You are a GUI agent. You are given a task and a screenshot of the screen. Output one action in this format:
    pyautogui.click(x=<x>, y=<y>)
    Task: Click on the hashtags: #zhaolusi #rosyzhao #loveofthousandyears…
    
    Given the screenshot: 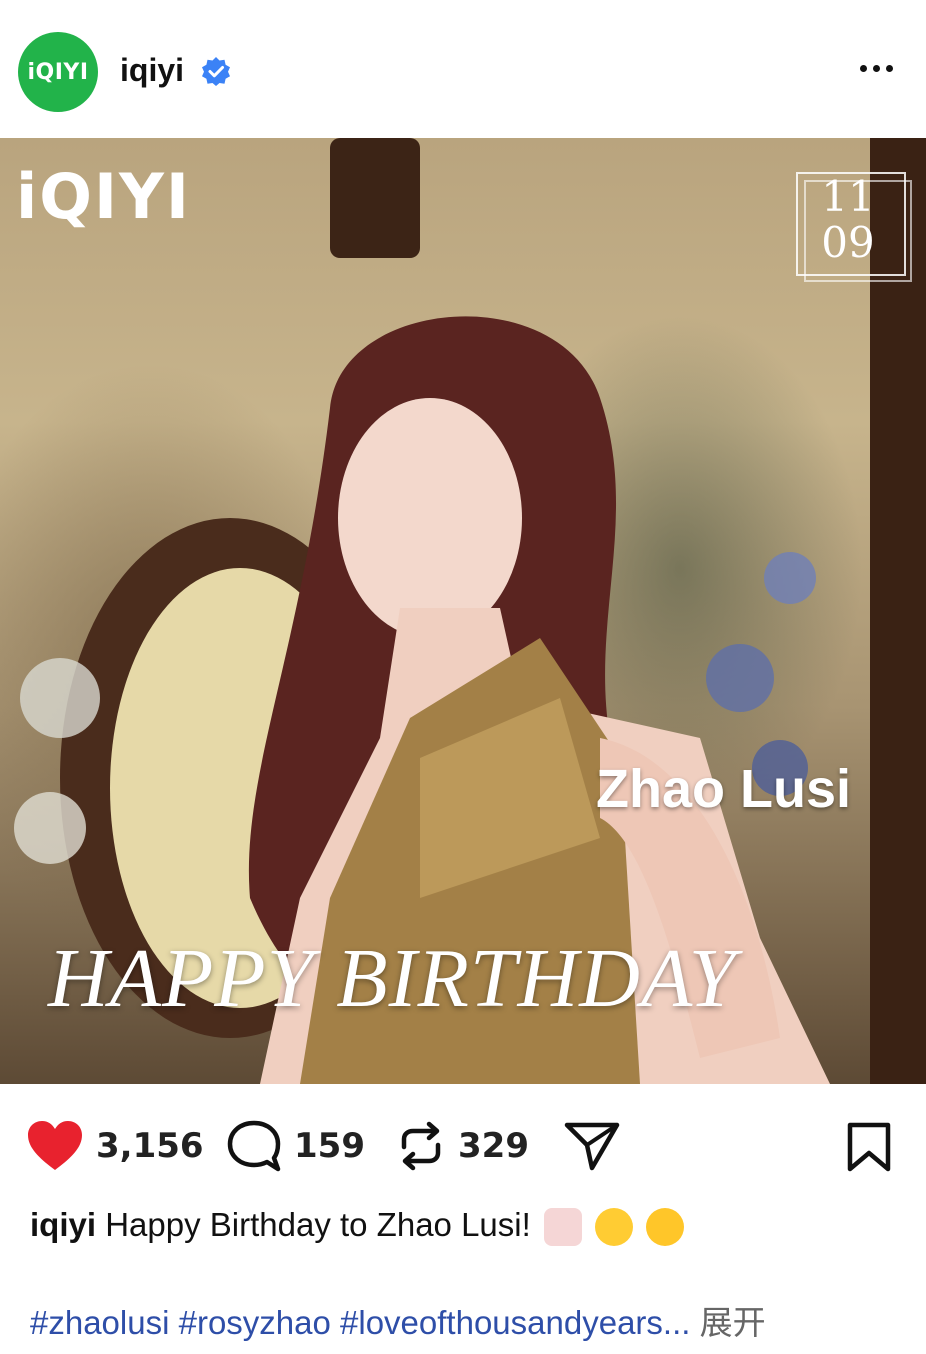 What is the action you would take?
    pyautogui.click(x=360, y=1322)
    